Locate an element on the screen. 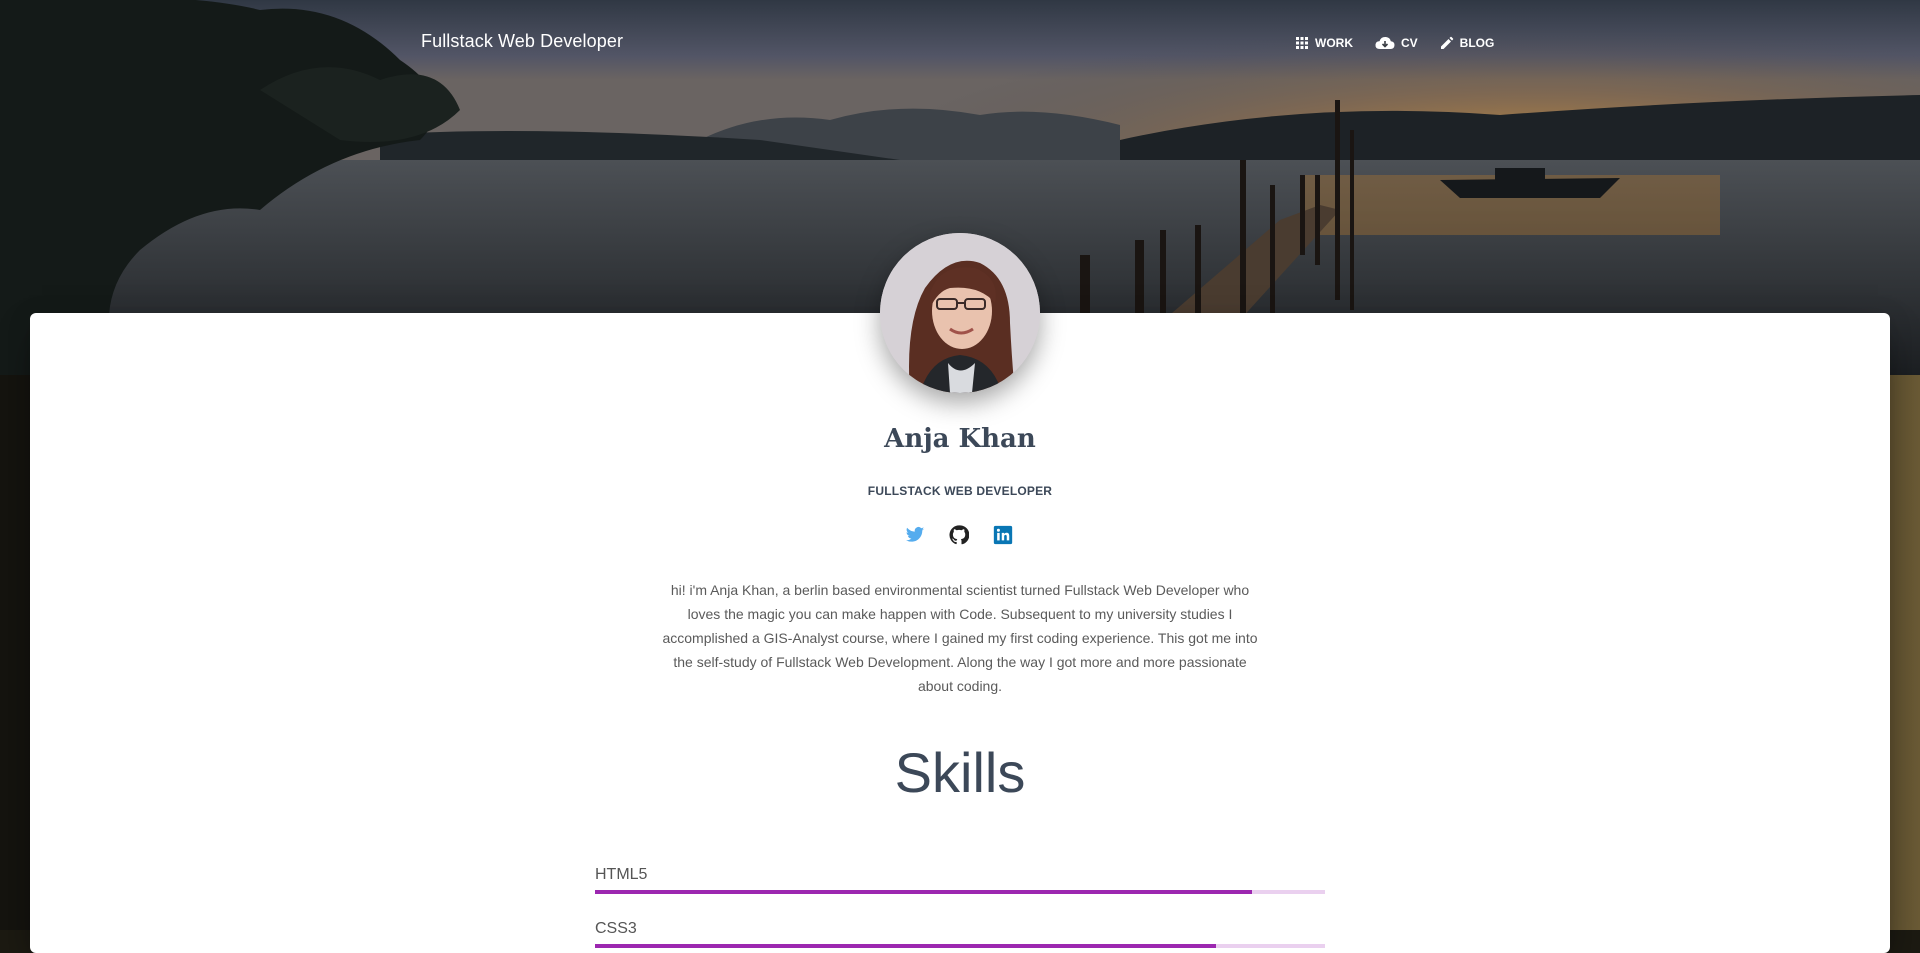 The image size is (1920, 953). nav-blog: BLOG is located at coordinates (1467, 43).